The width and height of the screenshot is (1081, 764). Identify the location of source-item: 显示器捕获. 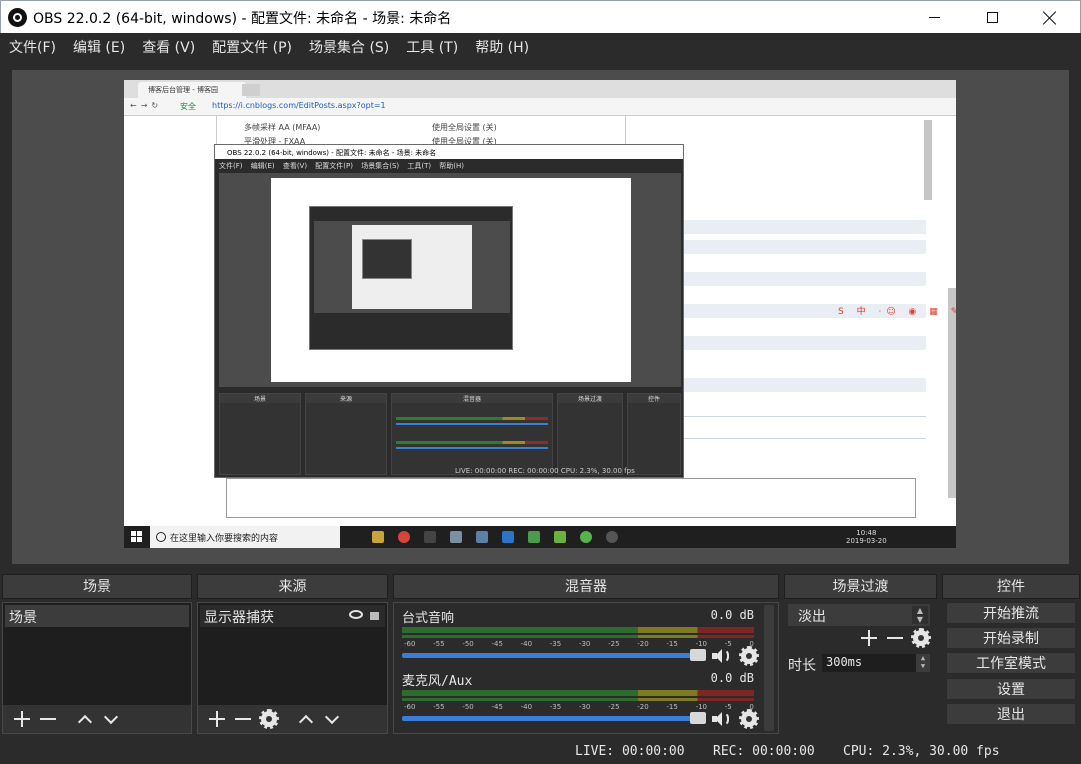
(292, 616).